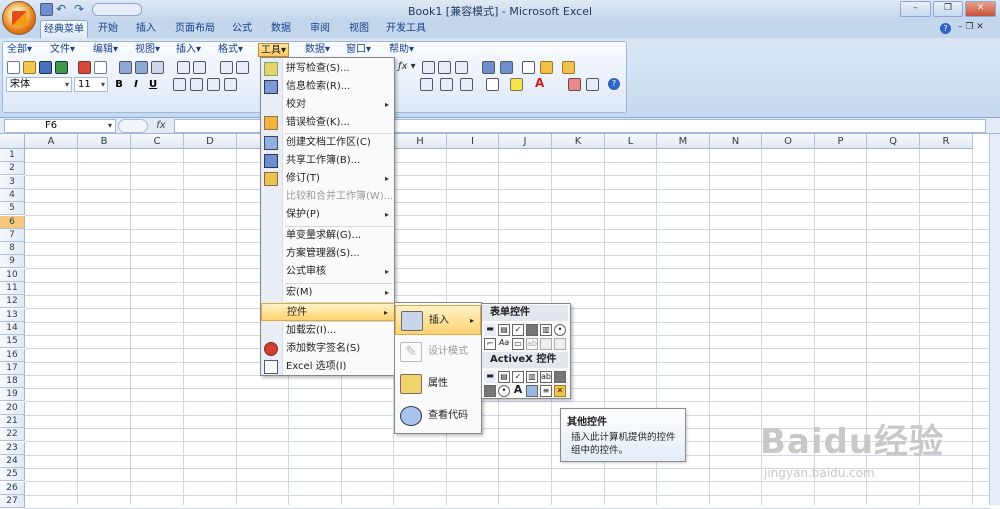 The width and height of the screenshot is (1000, 509). Describe the element at coordinates (438, 416) in the screenshot. I see `submenu-item-view-code: 查看代码` at that location.